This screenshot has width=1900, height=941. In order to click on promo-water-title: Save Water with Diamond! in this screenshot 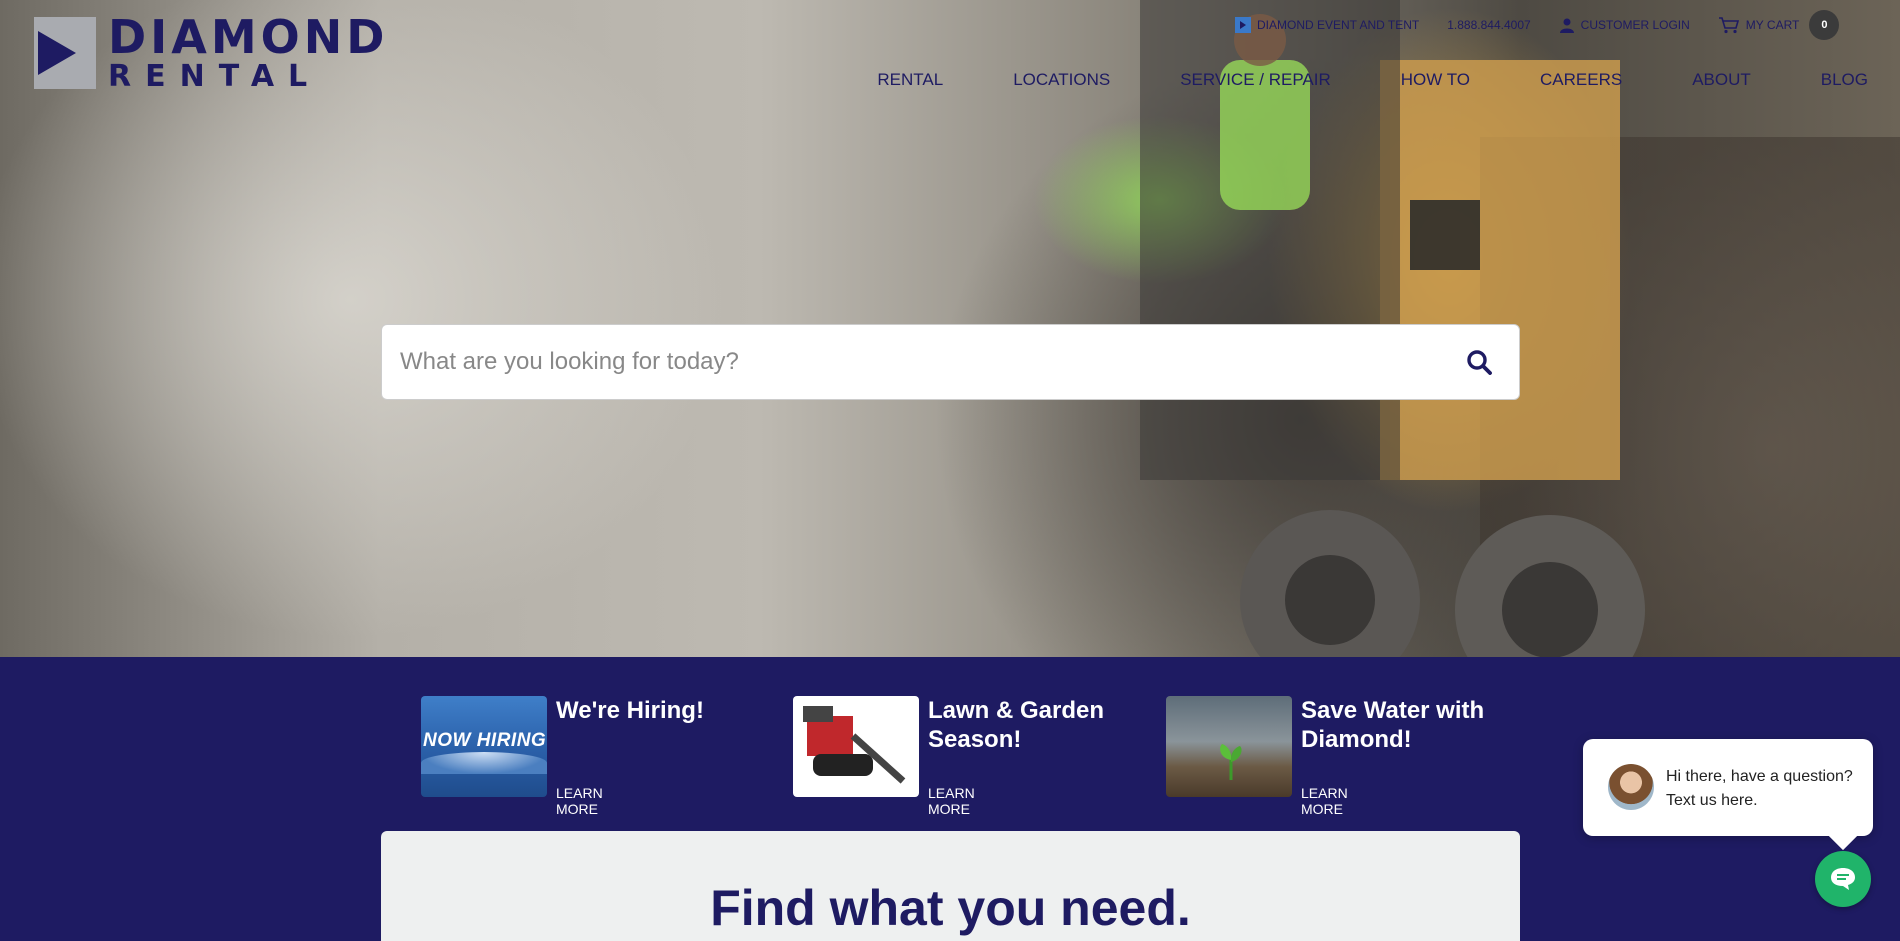, I will do `click(1393, 725)`.